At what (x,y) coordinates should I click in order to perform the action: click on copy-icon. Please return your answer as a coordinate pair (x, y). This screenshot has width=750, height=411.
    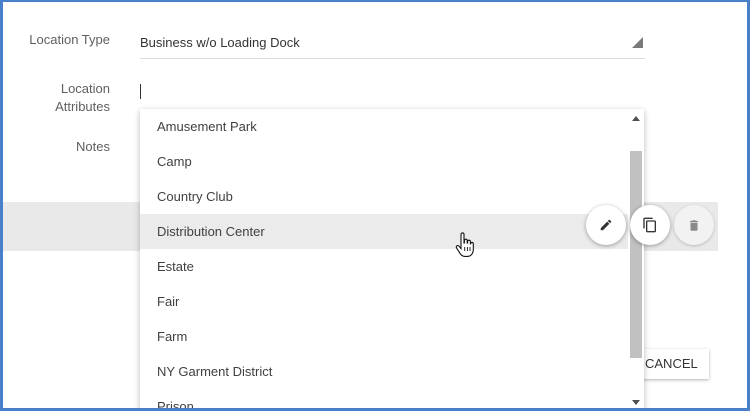
    Looking at the image, I should click on (649, 225).